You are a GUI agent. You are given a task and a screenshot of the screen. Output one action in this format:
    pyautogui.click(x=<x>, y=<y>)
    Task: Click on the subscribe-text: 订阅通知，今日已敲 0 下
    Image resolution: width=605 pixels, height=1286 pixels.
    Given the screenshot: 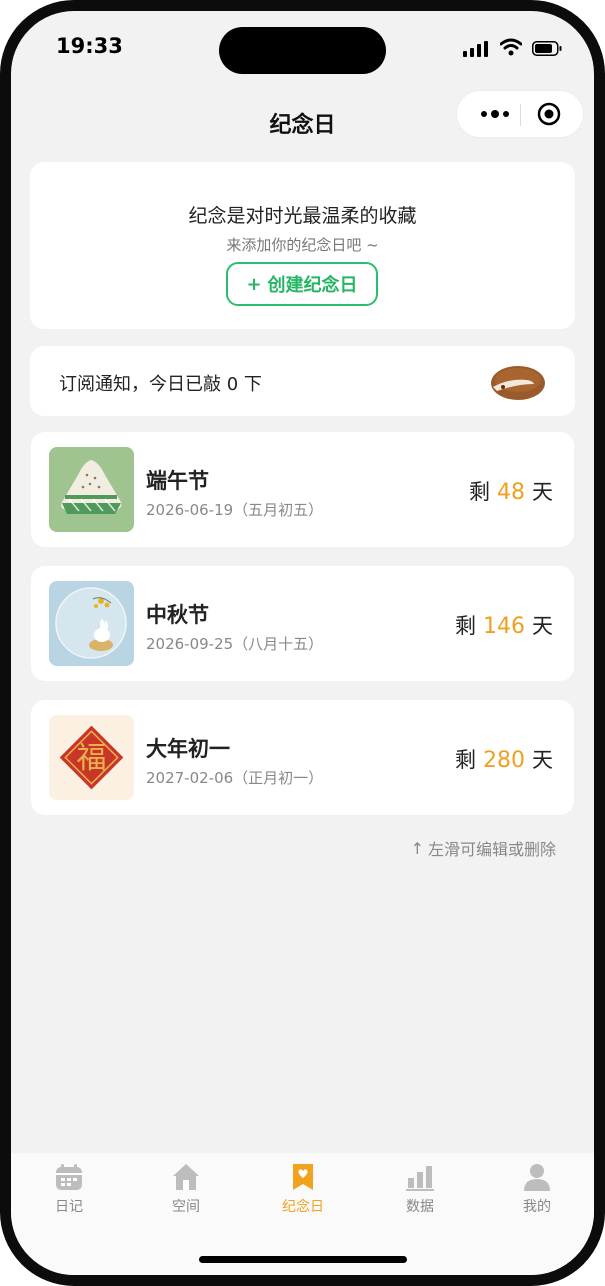 What is the action you would take?
    pyautogui.click(x=160, y=384)
    